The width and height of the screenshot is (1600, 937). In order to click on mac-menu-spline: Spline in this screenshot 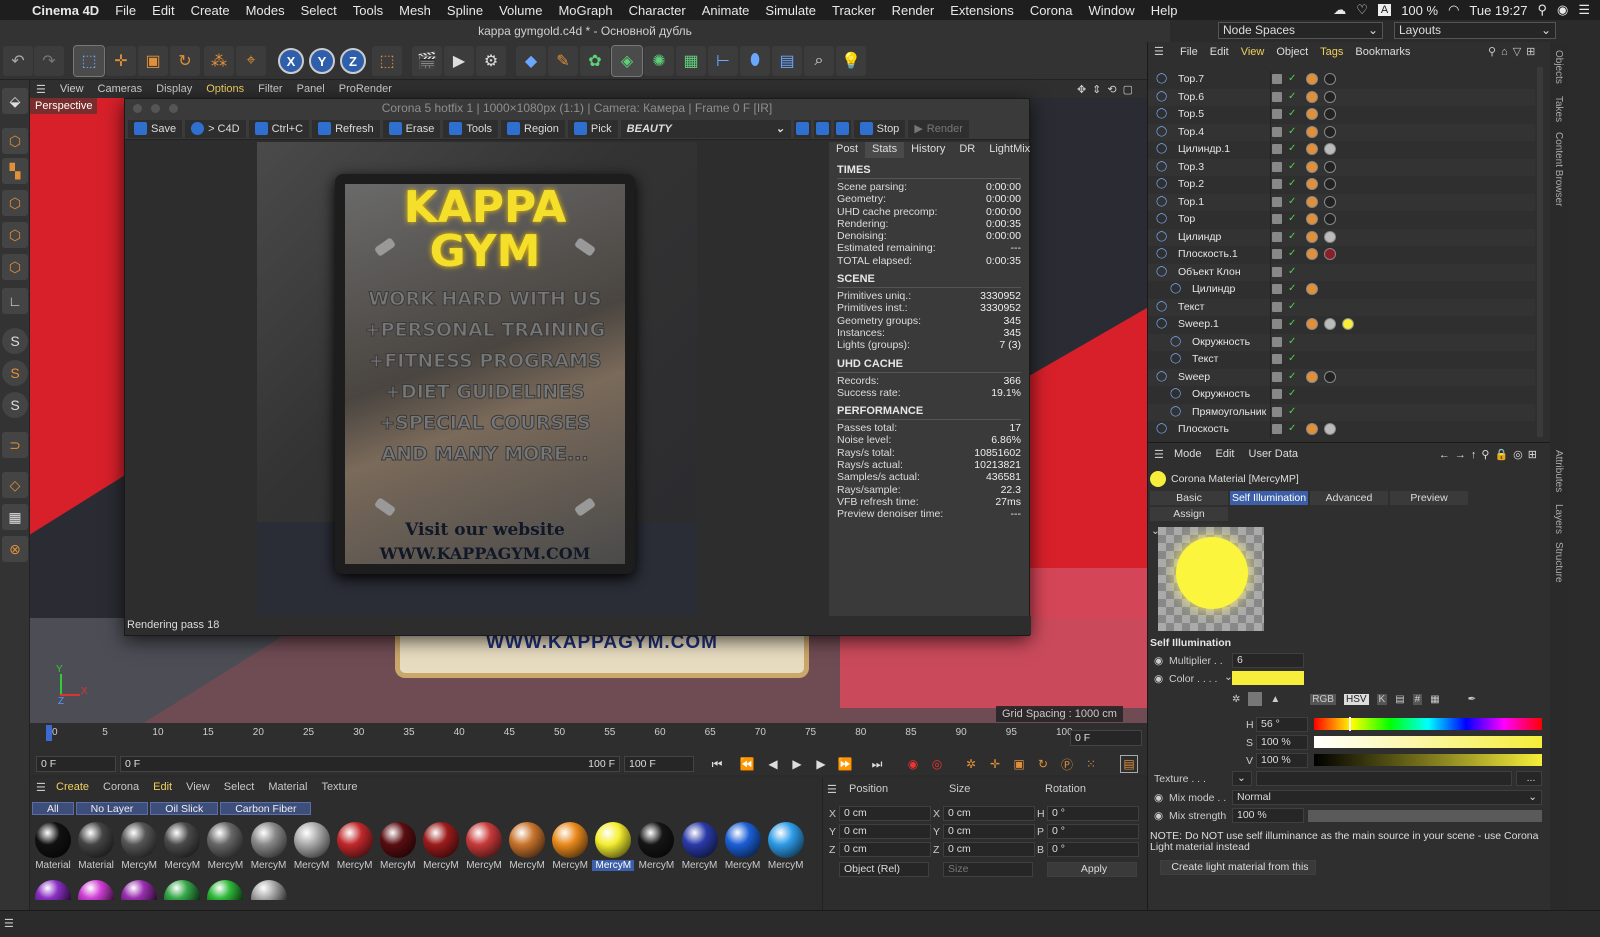, I will do `click(465, 10)`.